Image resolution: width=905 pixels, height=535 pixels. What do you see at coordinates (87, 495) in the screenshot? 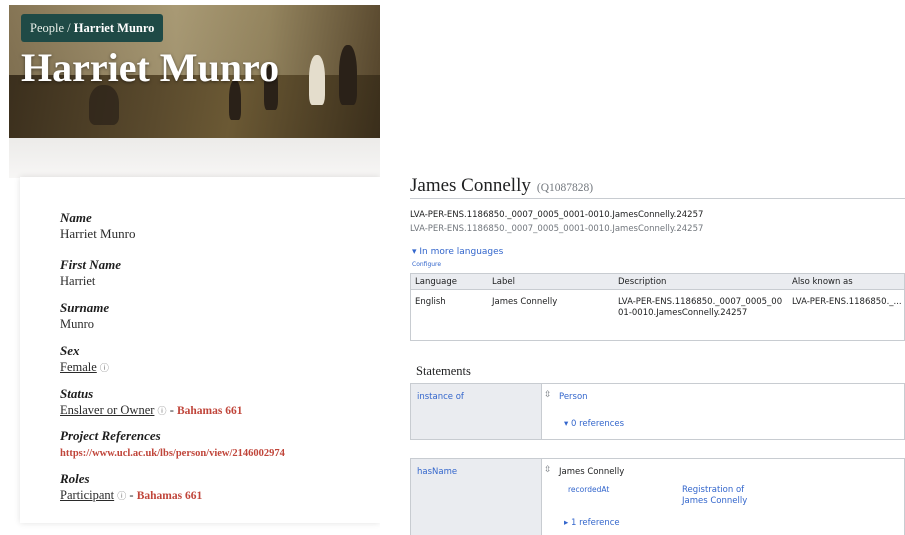
I see `role-link: Participant` at bounding box center [87, 495].